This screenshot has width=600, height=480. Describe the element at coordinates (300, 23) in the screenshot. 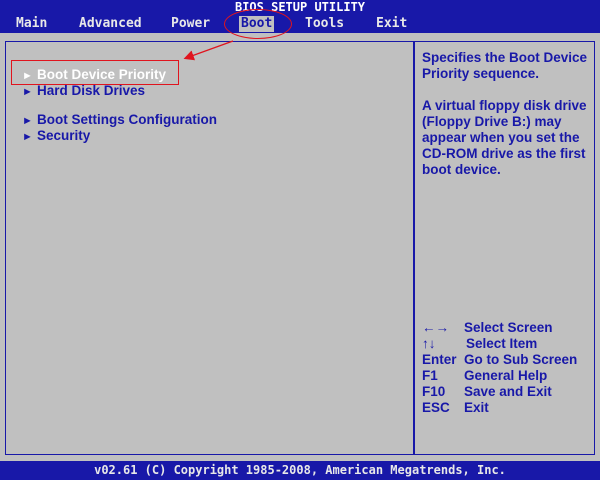

I see `menu-bar: Main Advanced Power Boot Tools Exit` at that location.